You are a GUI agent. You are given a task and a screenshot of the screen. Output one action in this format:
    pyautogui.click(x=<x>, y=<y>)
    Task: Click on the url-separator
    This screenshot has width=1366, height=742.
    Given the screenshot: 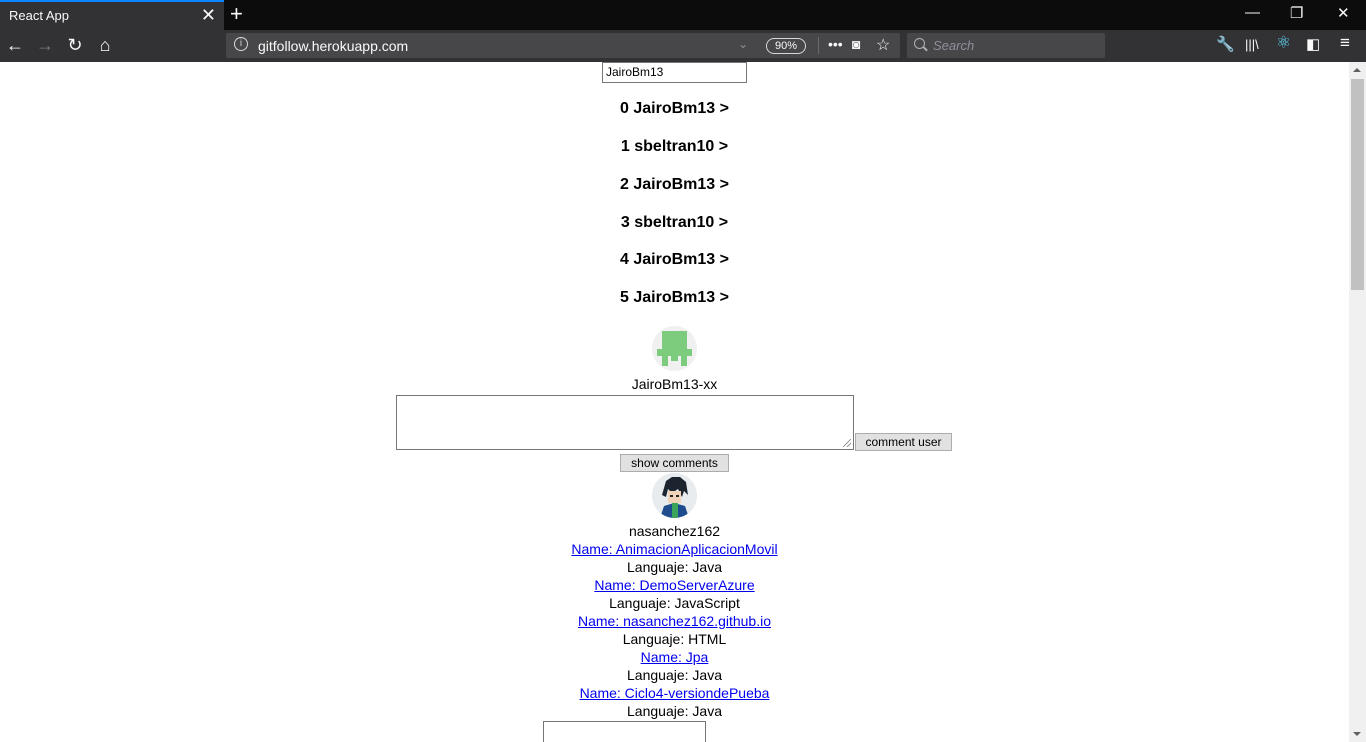 What is the action you would take?
    pyautogui.click(x=818, y=45)
    